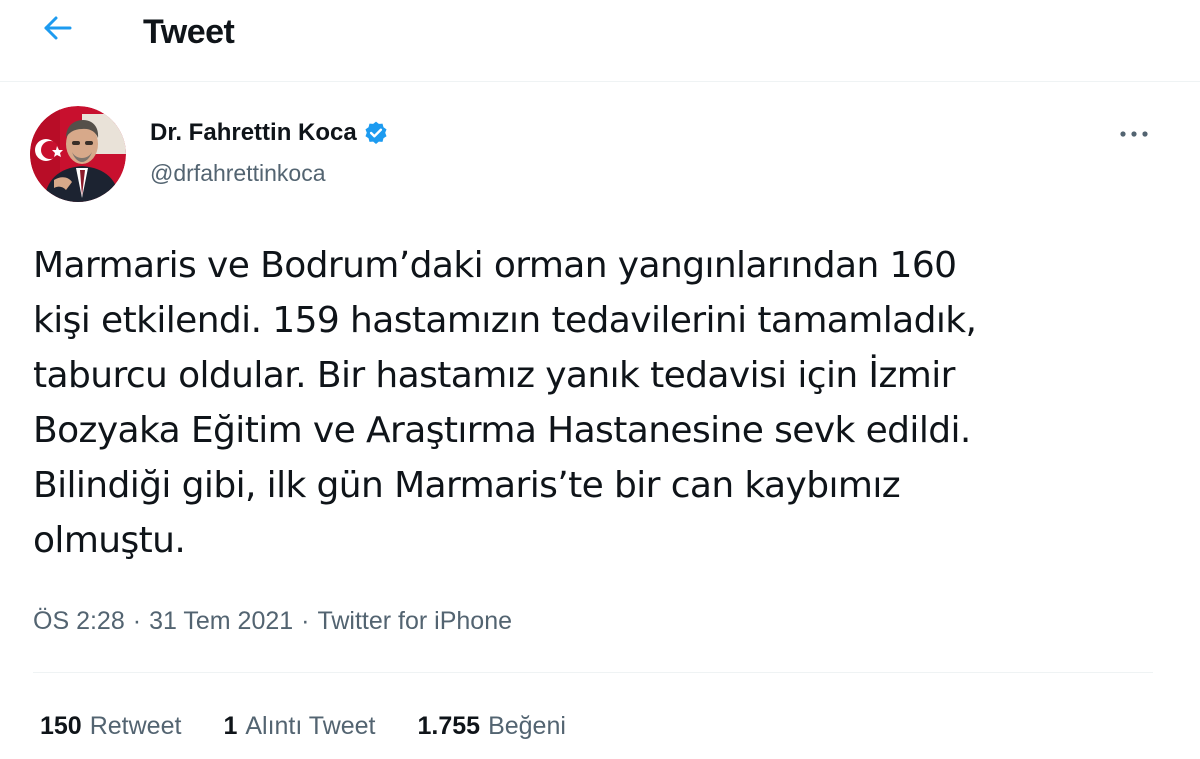  I want to click on tweet-source-link: Twitter for iPhone, so click(414, 621).